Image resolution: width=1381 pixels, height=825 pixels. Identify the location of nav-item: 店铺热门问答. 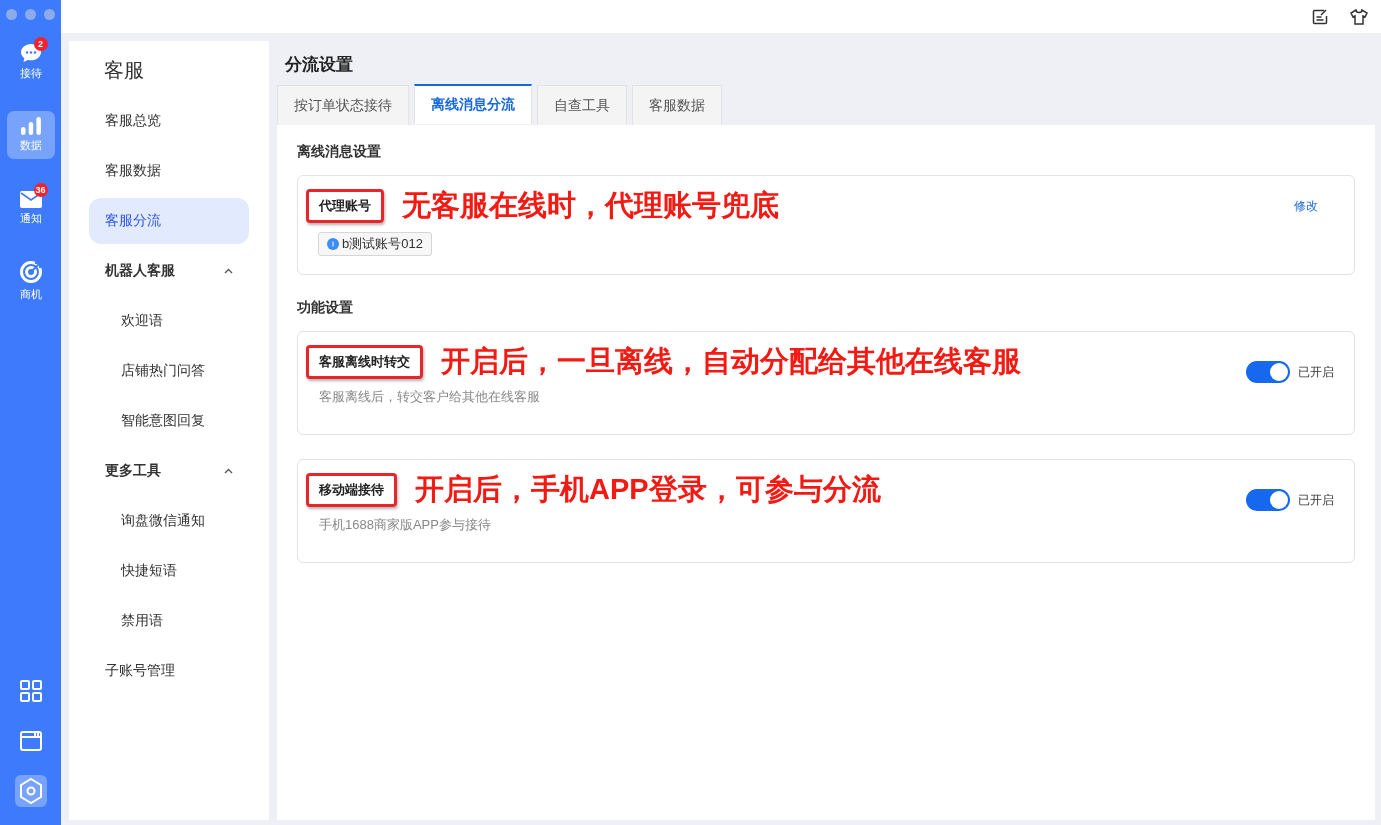
(169, 371).